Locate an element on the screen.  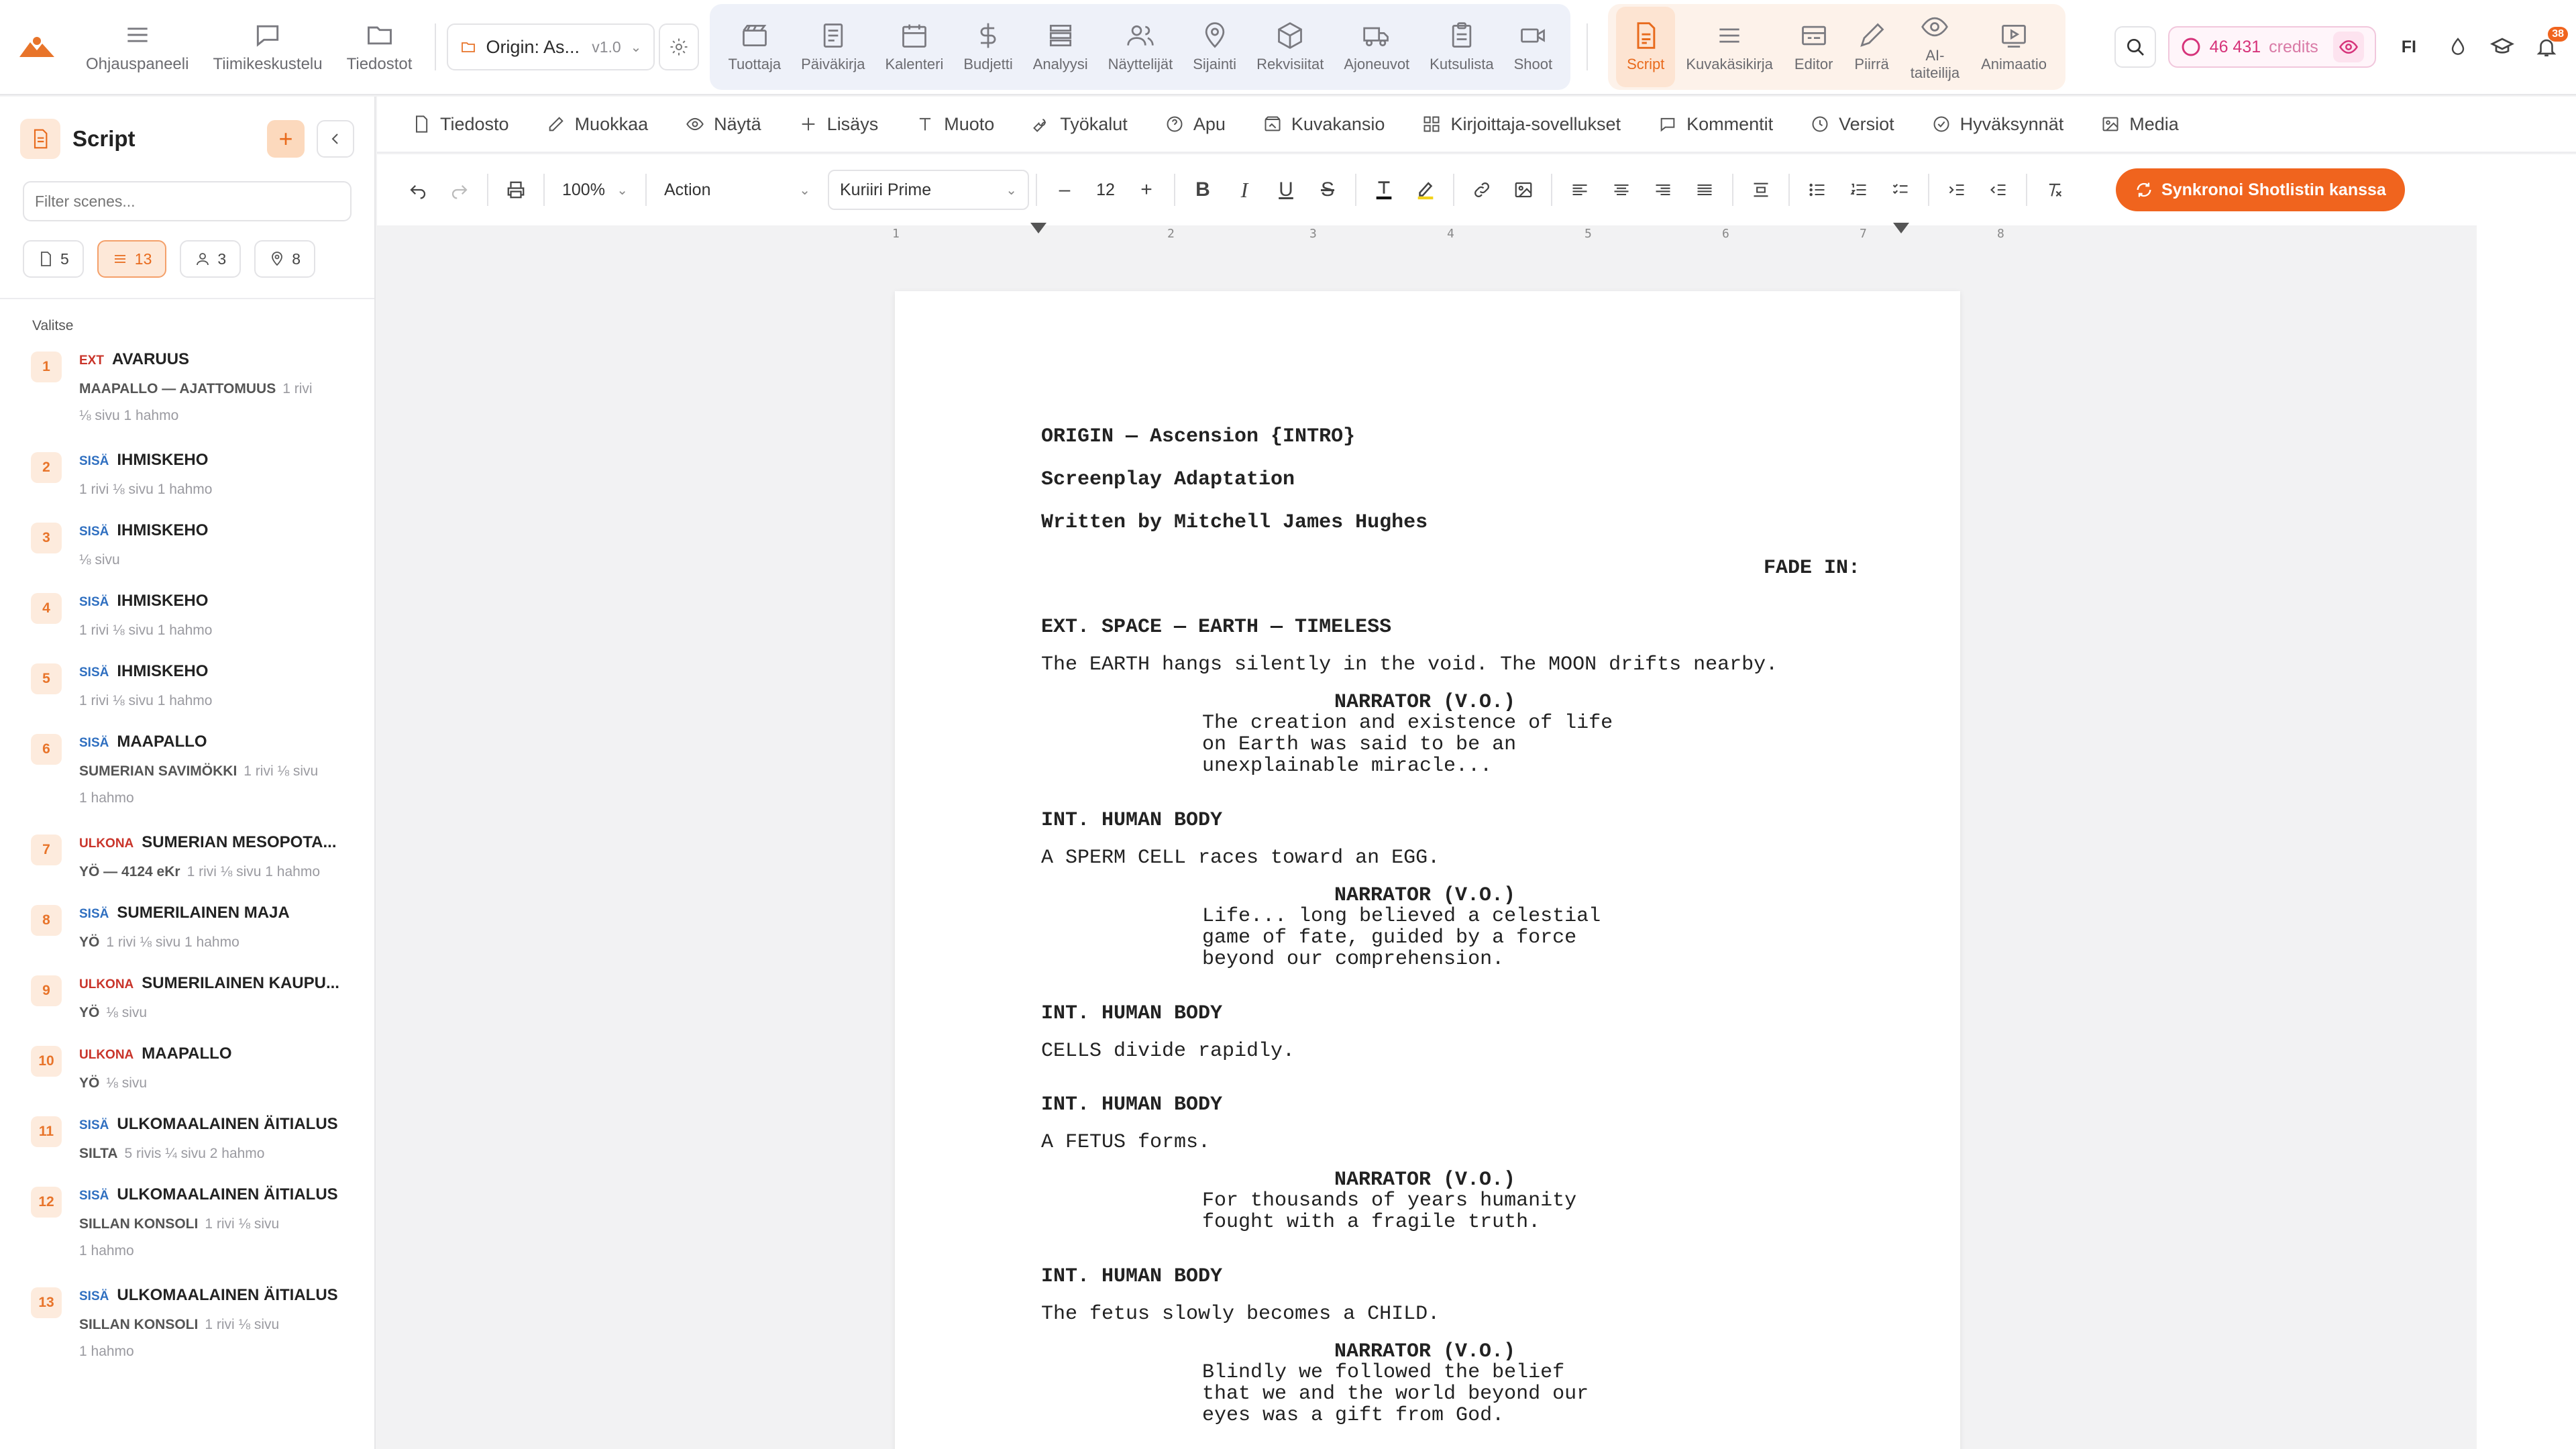
element-type-select: Action ⌄ is located at coordinates (737, 190).